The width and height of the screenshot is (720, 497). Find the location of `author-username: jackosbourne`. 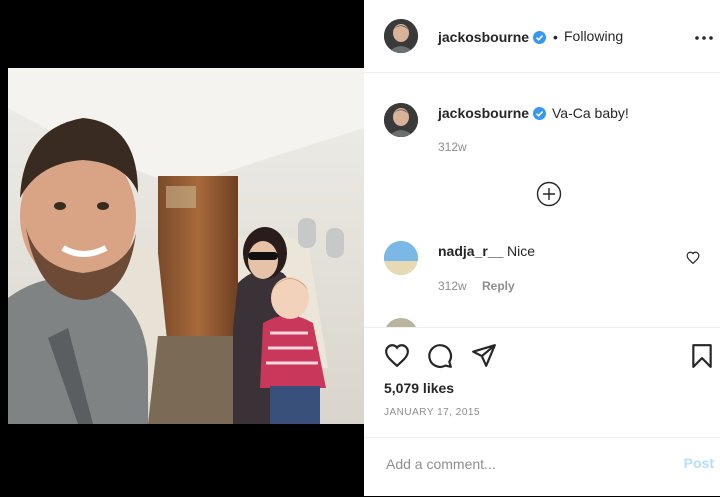

author-username: jackosbourne is located at coordinates (483, 37).